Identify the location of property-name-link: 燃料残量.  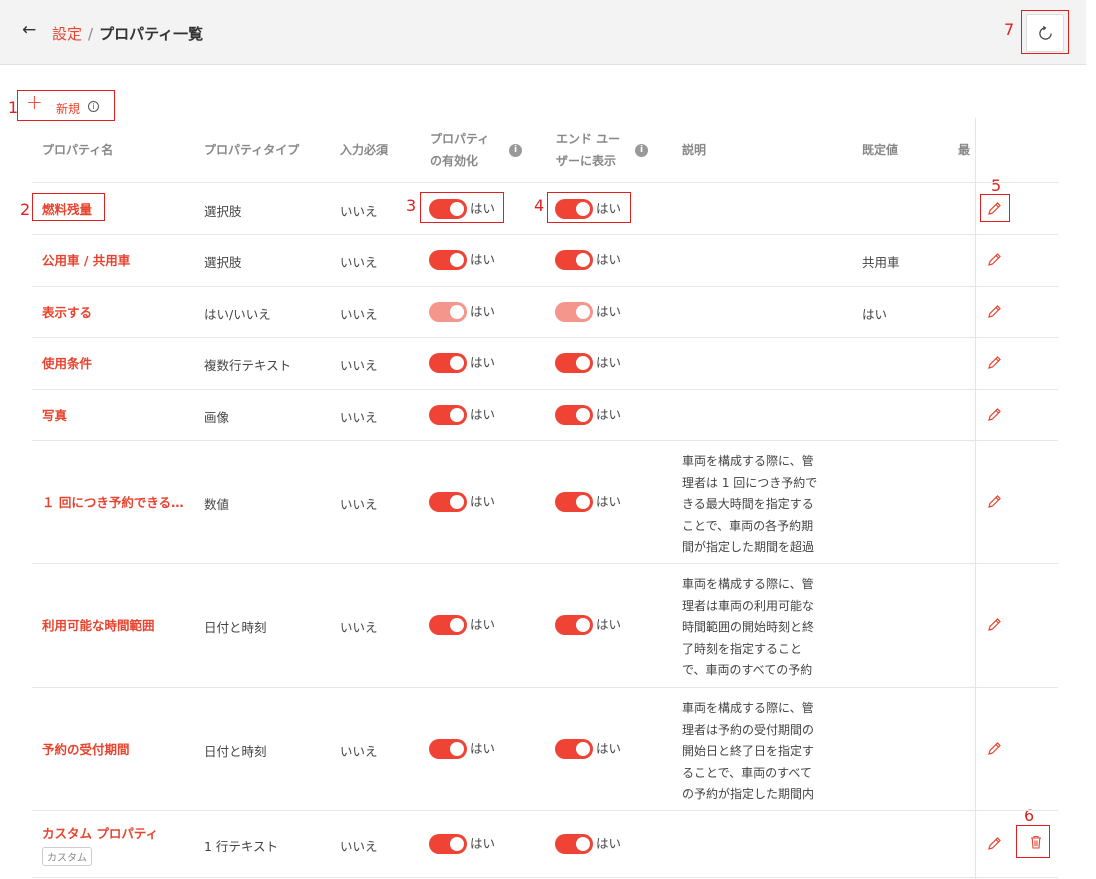
(67, 208).